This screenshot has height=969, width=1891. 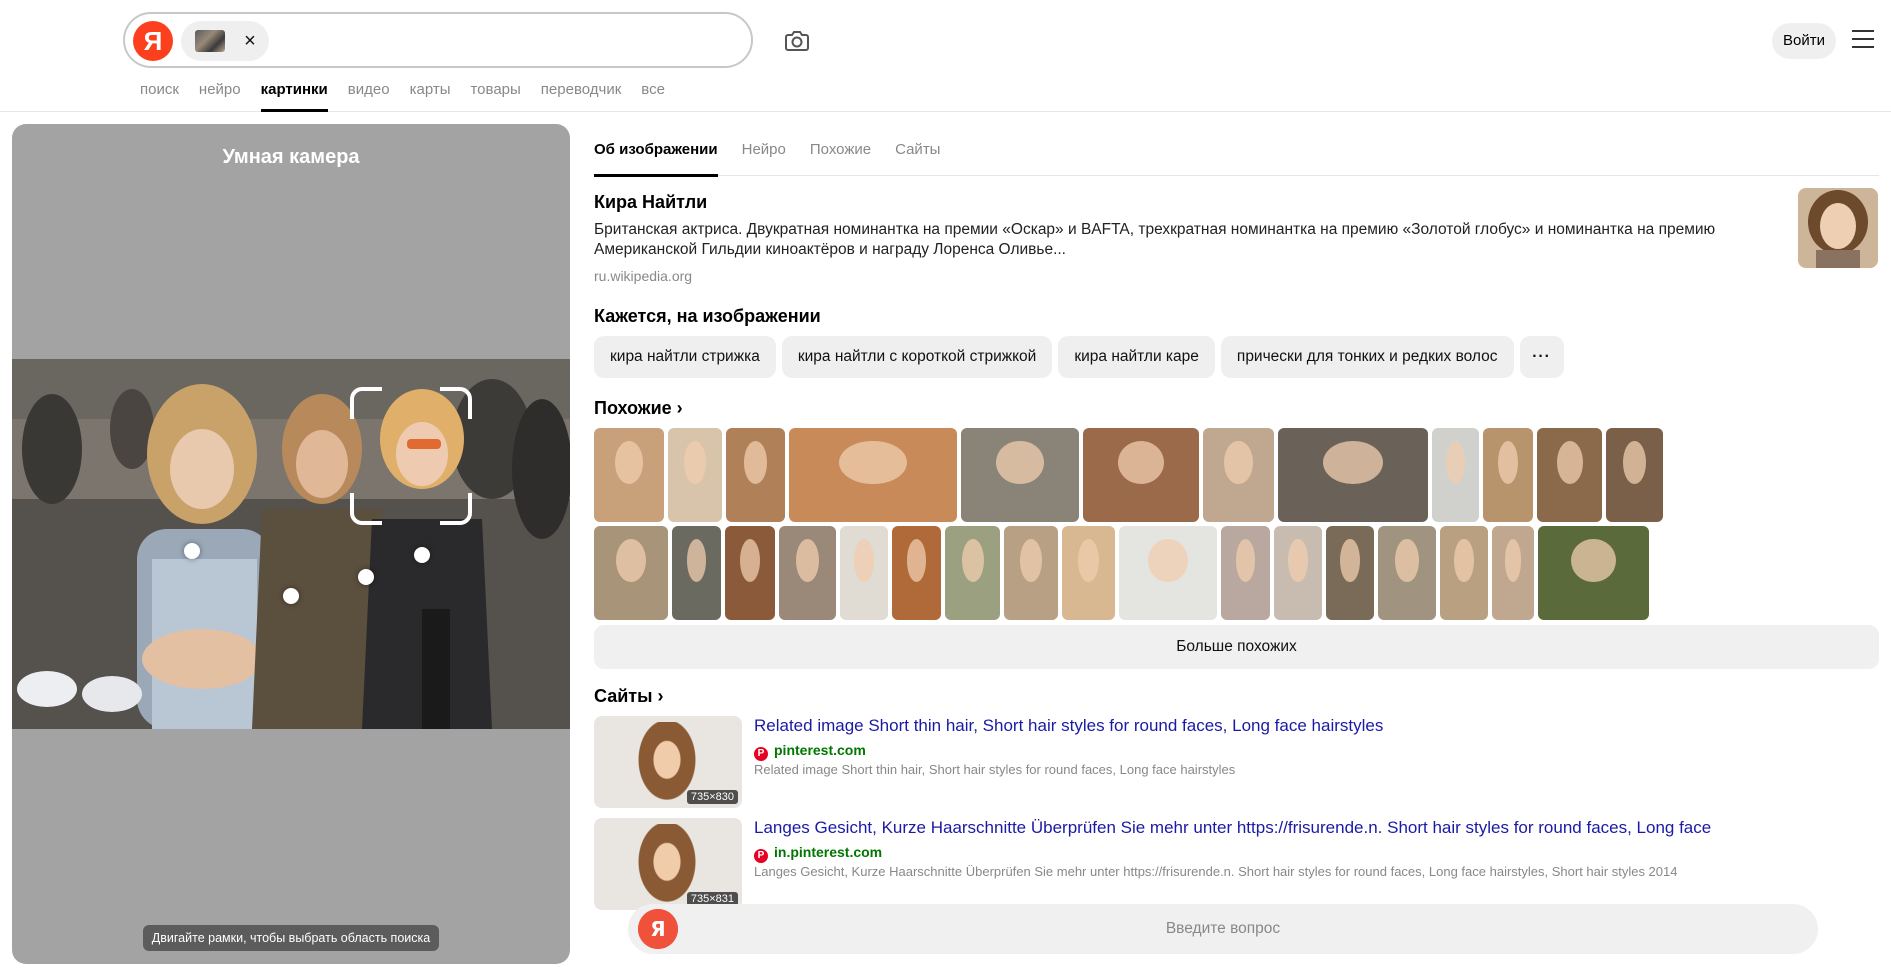 What do you see at coordinates (650, 202) in the screenshot?
I see `entity-name: Кира Найтли` at bounding box center [650, 202].